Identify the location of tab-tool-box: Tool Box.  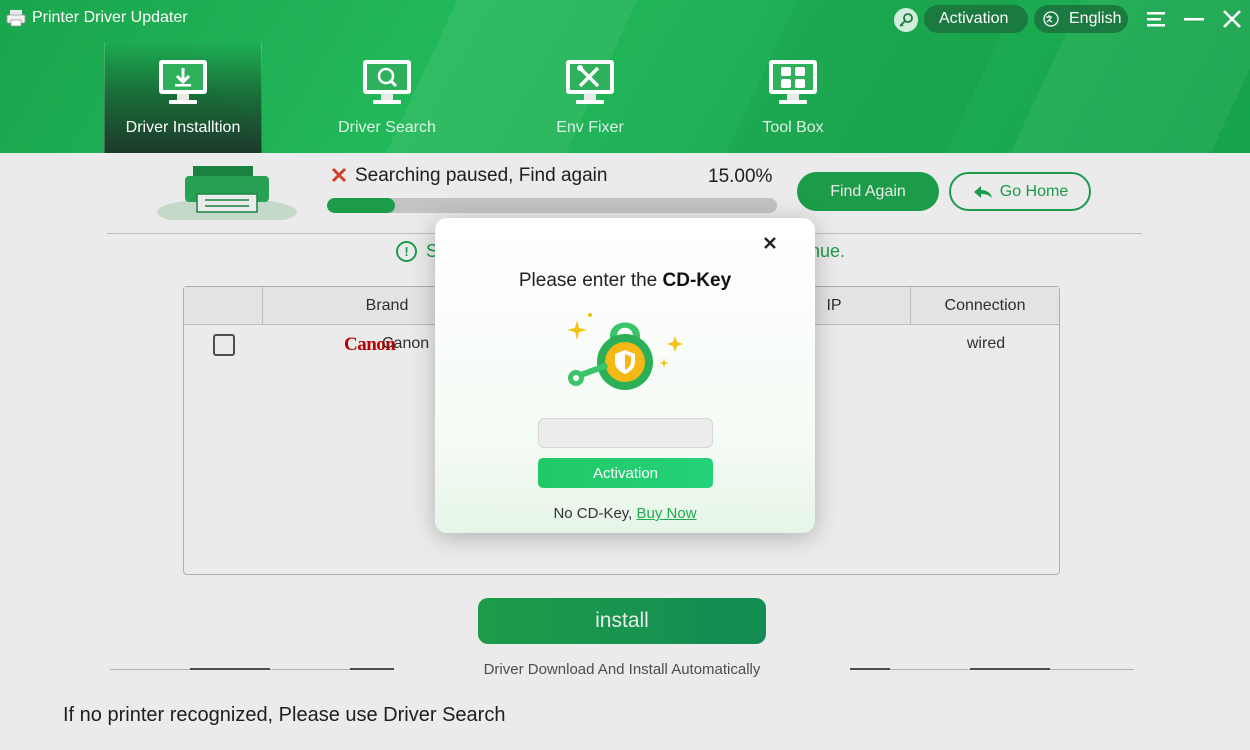
(793, 97).